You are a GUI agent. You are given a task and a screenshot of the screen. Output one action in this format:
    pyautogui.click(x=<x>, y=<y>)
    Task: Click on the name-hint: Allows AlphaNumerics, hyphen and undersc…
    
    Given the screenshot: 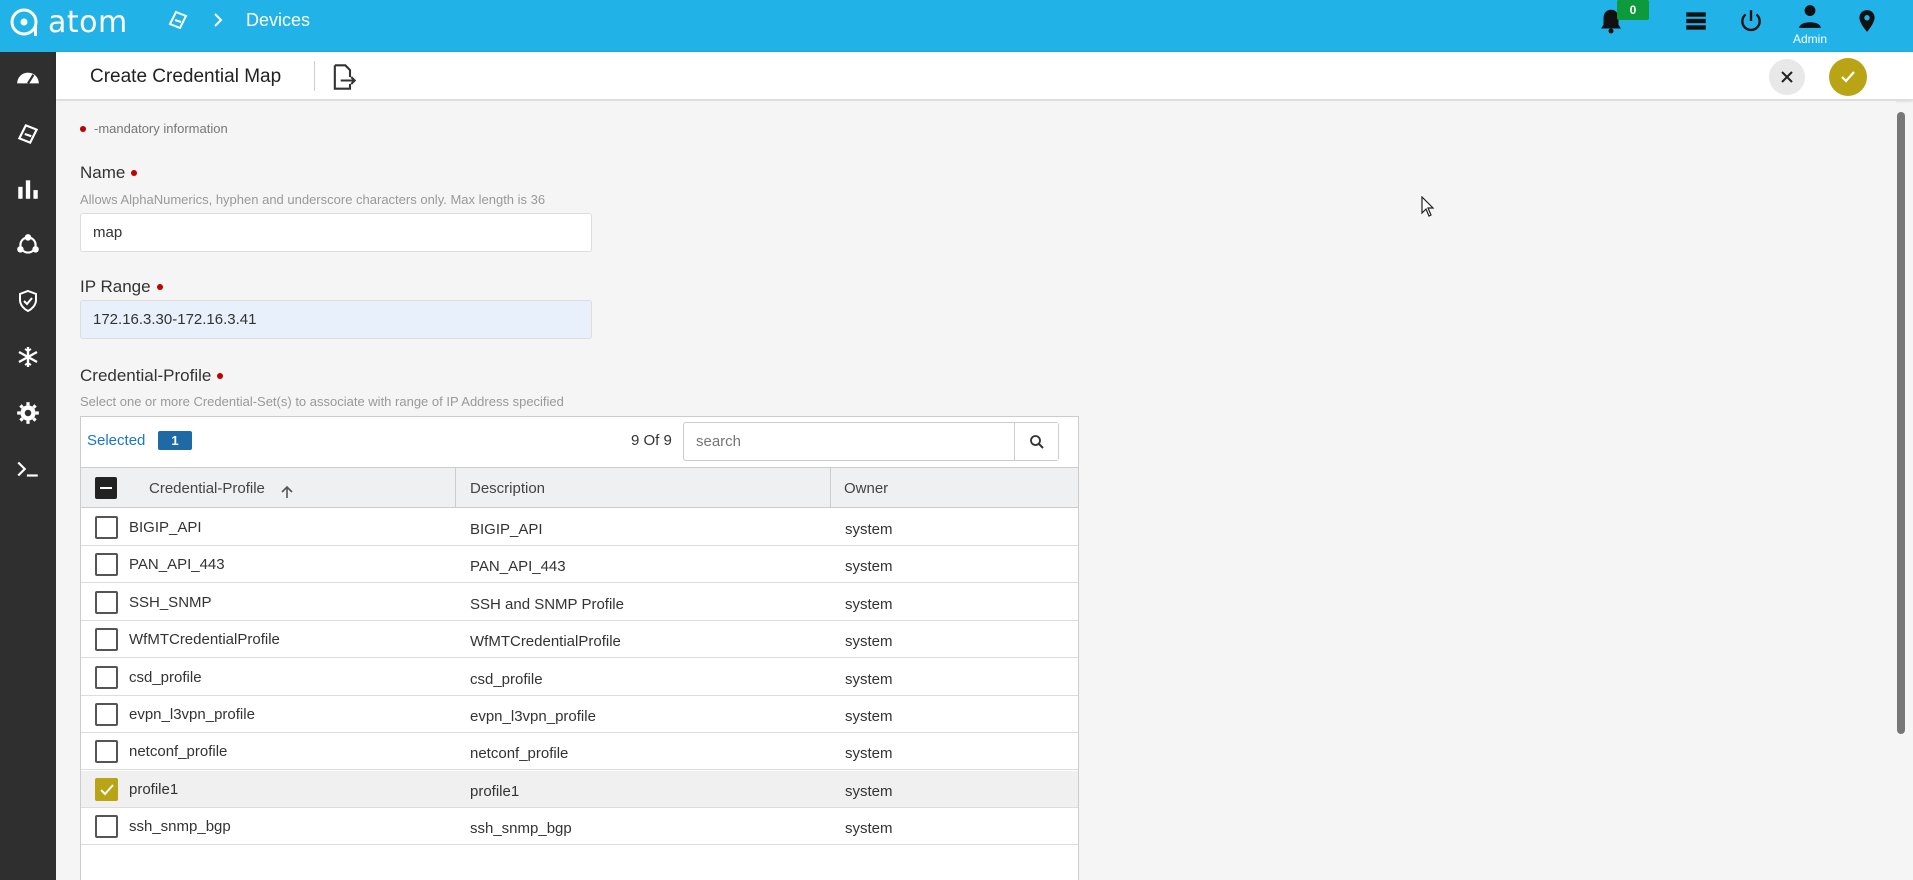 What is the action you would take?
    pyautogui.click(x=313, y=199)
    